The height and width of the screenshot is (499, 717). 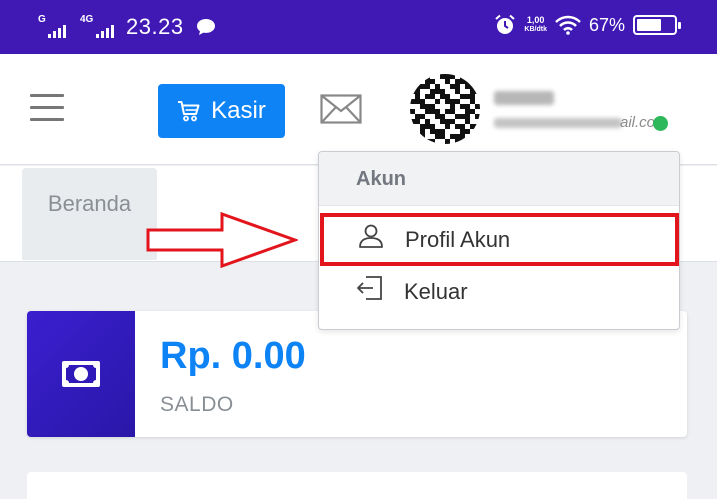 I want to click on balance-card-icon-box, so click(x=81, y=374).